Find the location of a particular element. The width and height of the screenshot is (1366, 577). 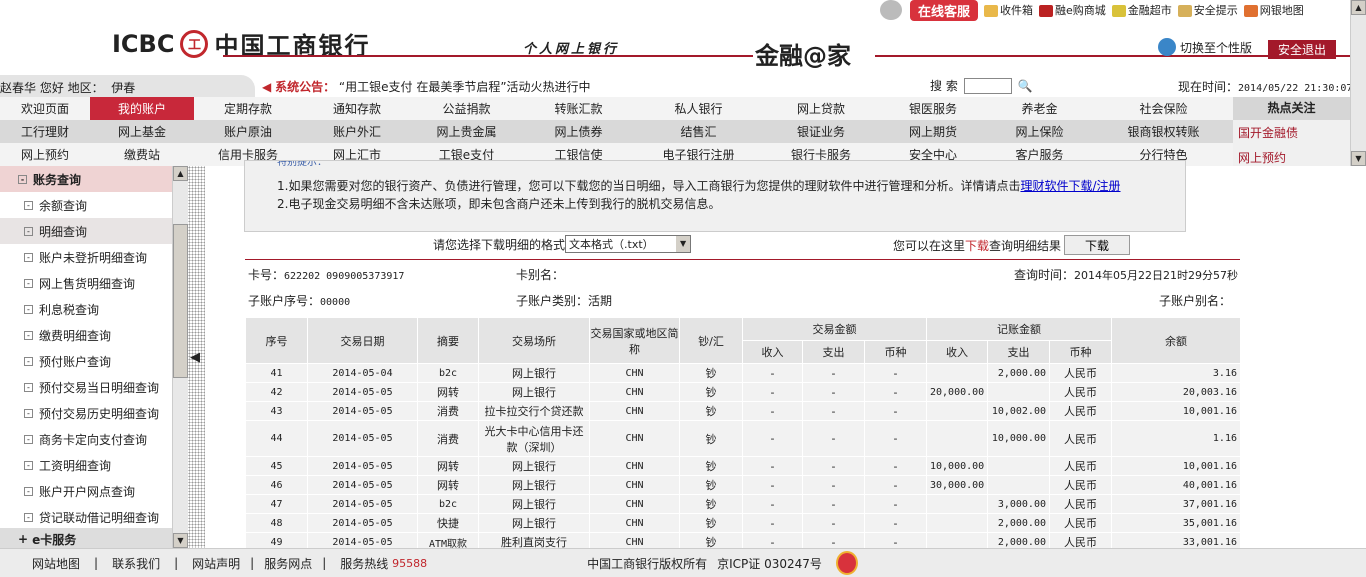

nav-item: 结售汇 is located at coordinates (698, 131).